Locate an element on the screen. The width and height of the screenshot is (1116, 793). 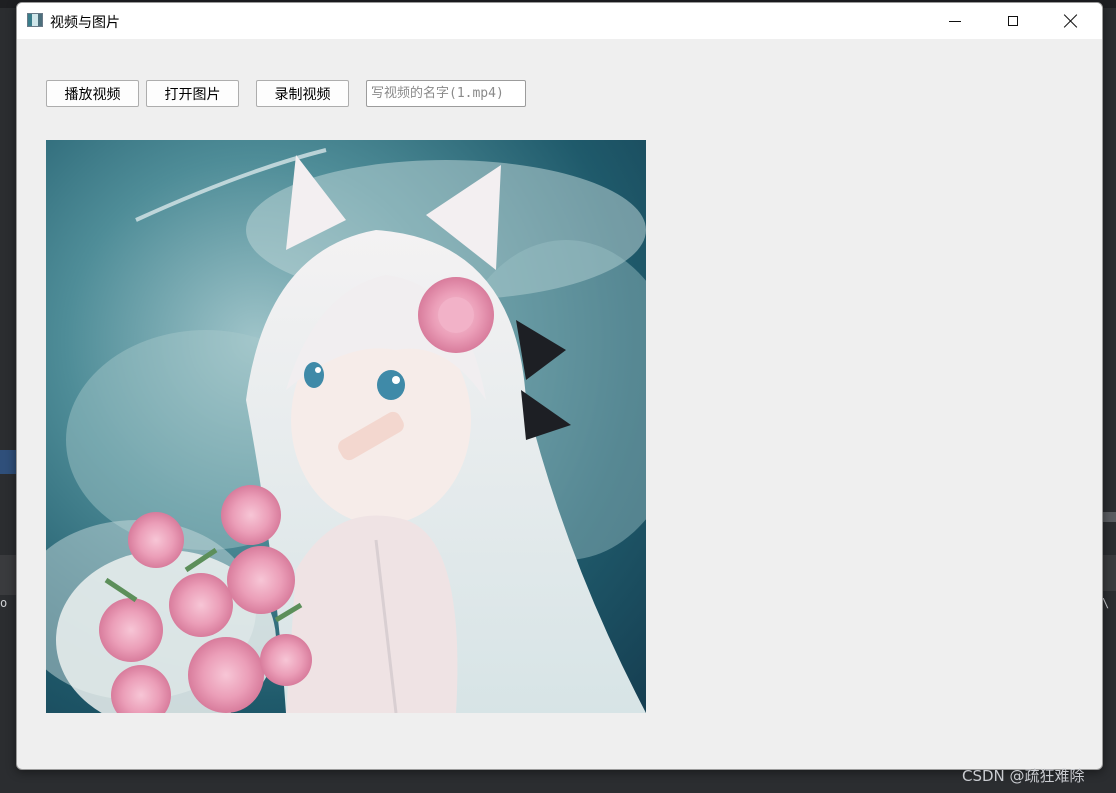
maximize-button is located at coordinates (1013, 21).